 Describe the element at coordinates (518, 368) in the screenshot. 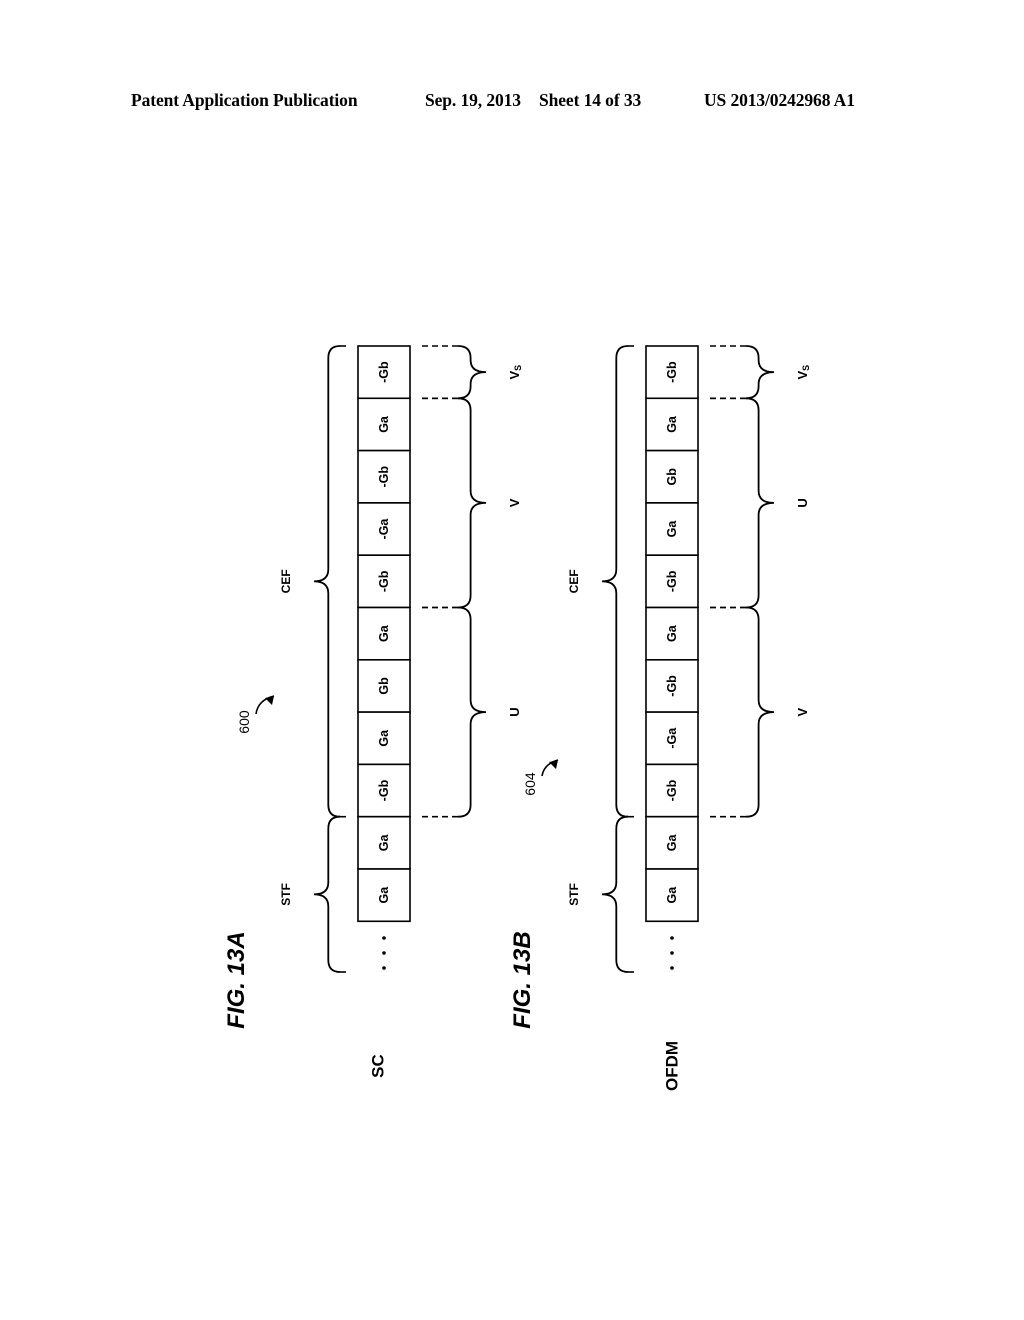

I see `brace-label-subscript: S` at that location.